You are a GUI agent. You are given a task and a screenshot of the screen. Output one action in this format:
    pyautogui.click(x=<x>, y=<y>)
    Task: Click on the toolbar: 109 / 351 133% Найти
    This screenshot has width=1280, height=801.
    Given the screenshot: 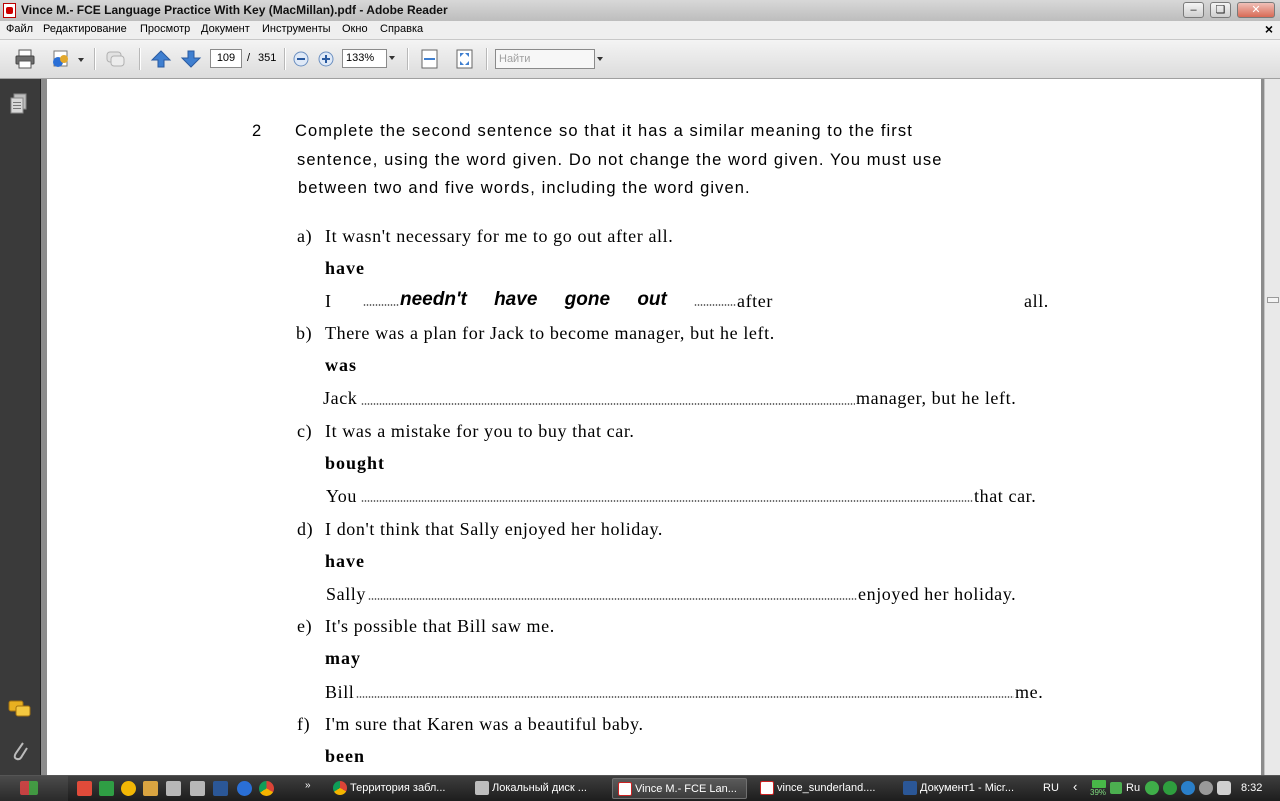 What is the action you would take?
    pyautogui.click(x=640, y=59)
    